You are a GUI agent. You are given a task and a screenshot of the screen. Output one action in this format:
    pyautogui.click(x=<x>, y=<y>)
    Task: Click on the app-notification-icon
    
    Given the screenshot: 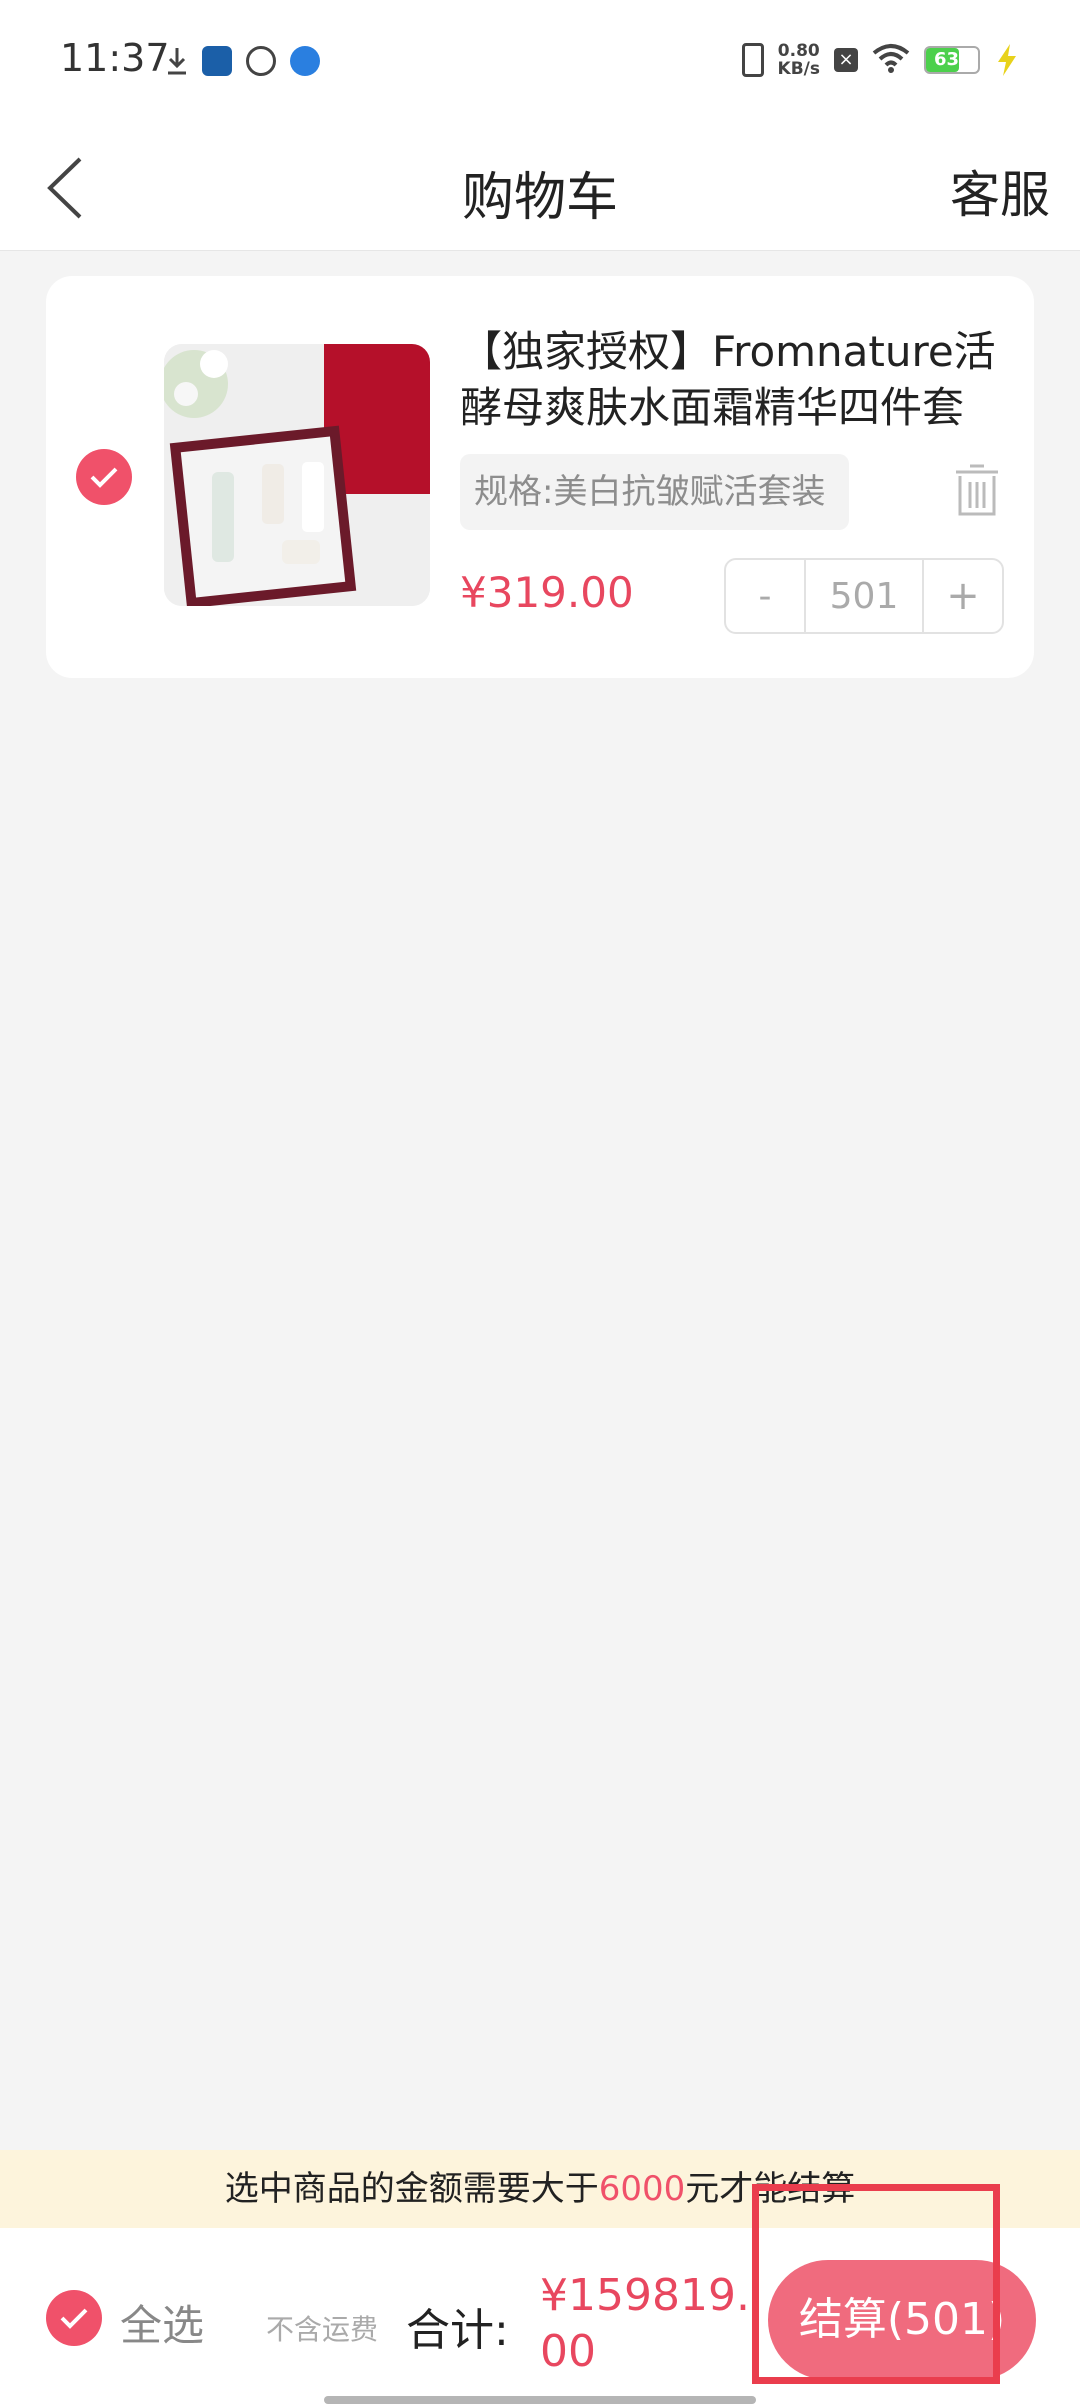 What is the action you would take?
    pyautogui.click(x=217, y=61)
    